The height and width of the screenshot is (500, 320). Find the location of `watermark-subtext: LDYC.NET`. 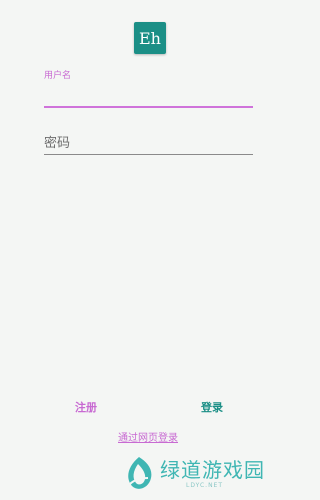

watermark-subtext: LDYC.NET is located at coordinates (205, 485).